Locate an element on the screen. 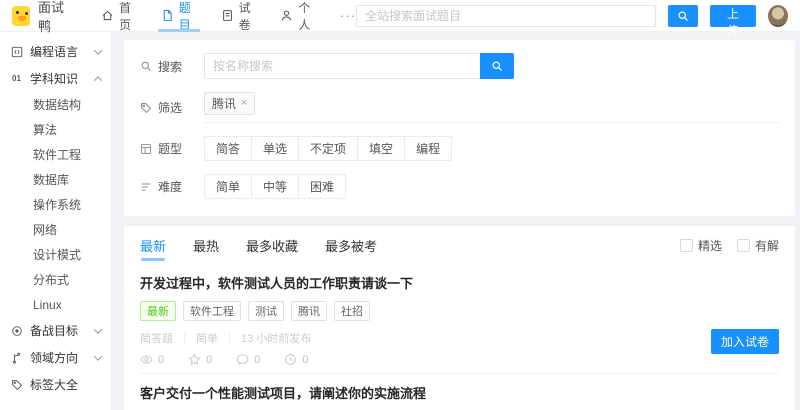  global-search-button is located at coordinates (683, 15).